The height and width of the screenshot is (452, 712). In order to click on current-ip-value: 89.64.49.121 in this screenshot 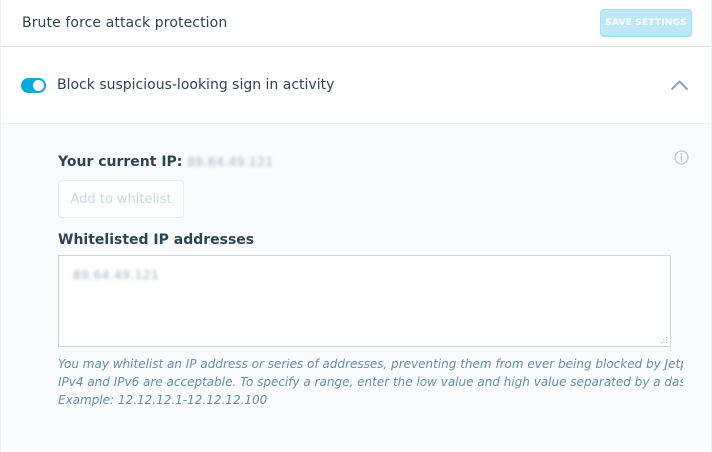, I will do `click(230, 162)`.